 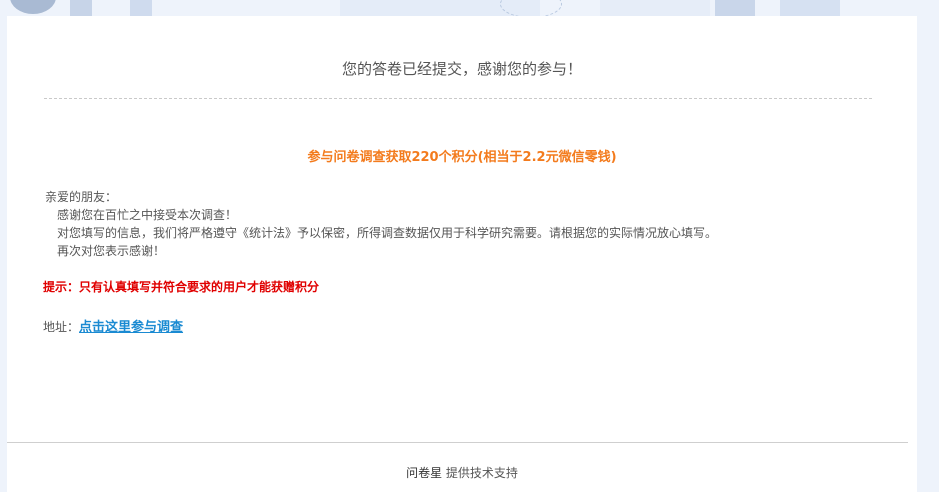 I want to click on hint-text: 提示：只有认真填写并符合要求的用户才能获赠积分, so click(x=181, y=287).